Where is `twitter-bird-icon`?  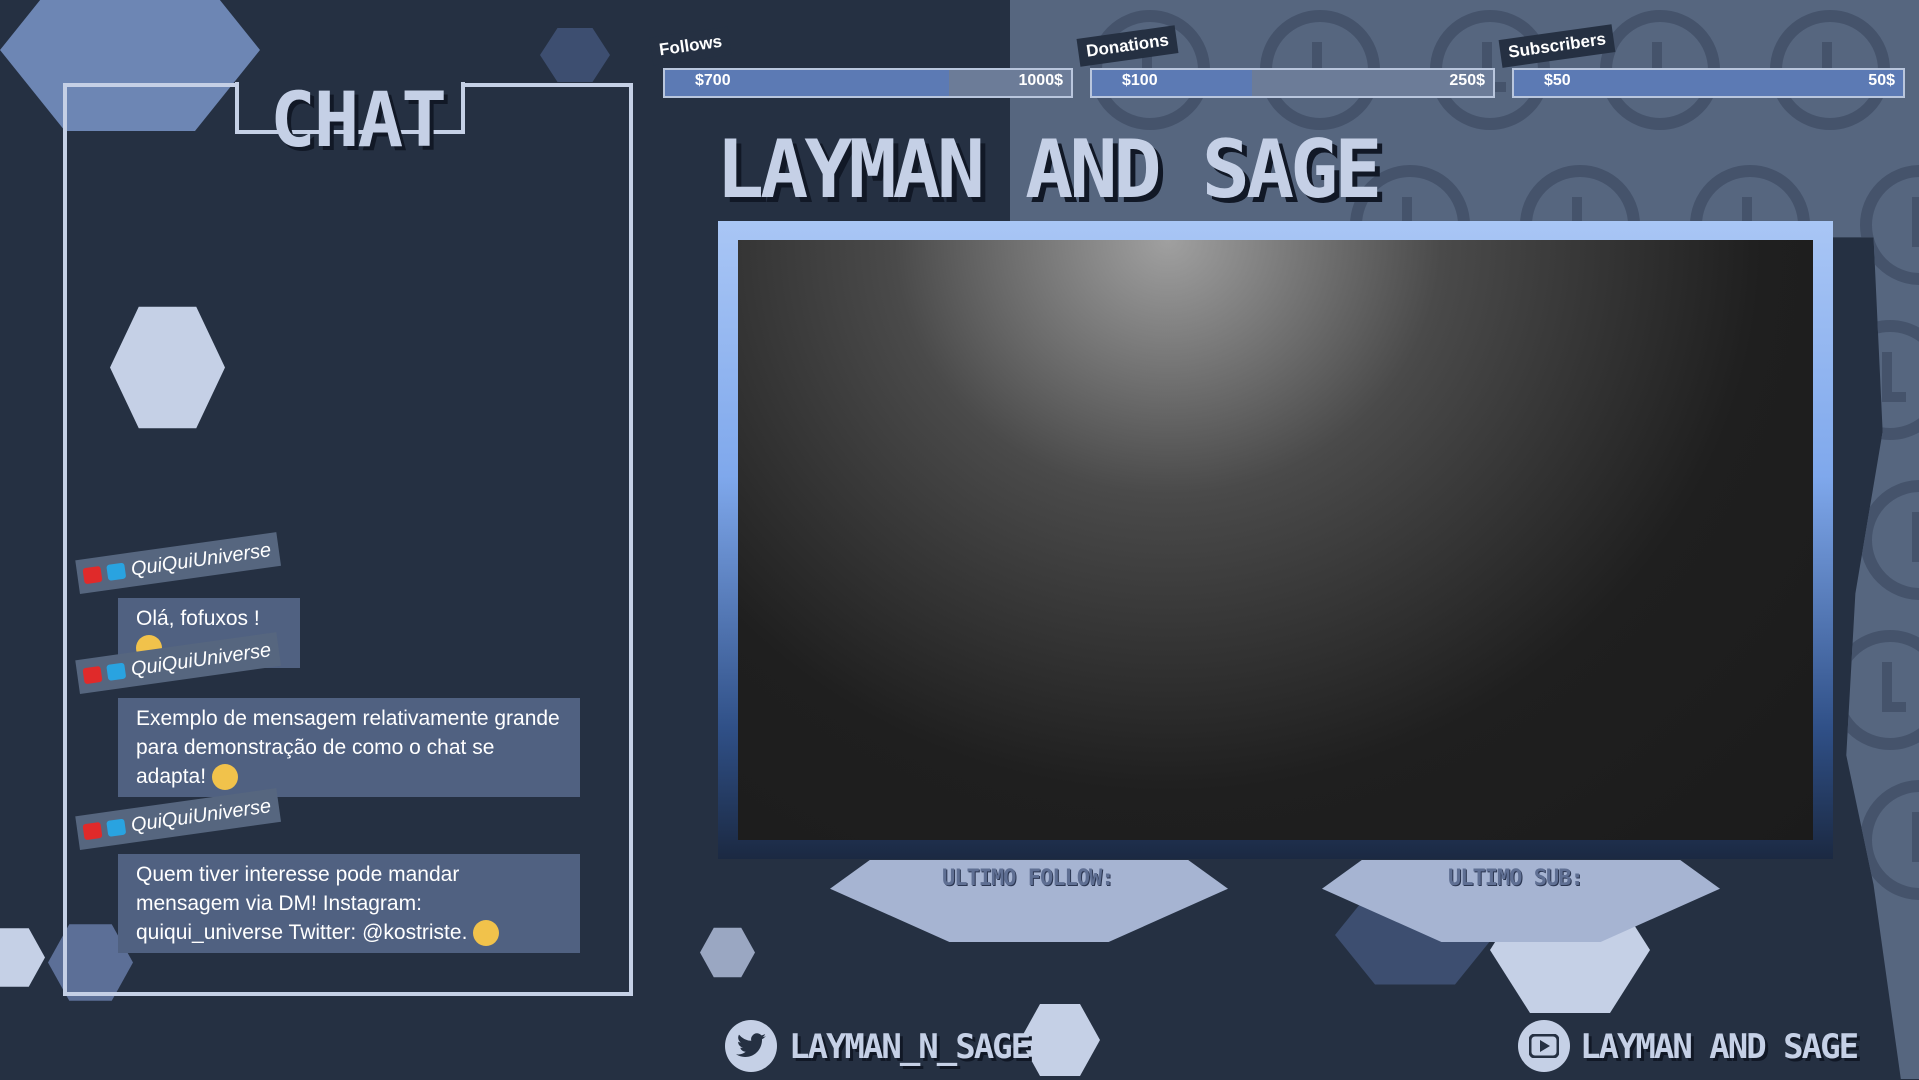
twitter-bird-icon is located at coordinates (751, 1045).